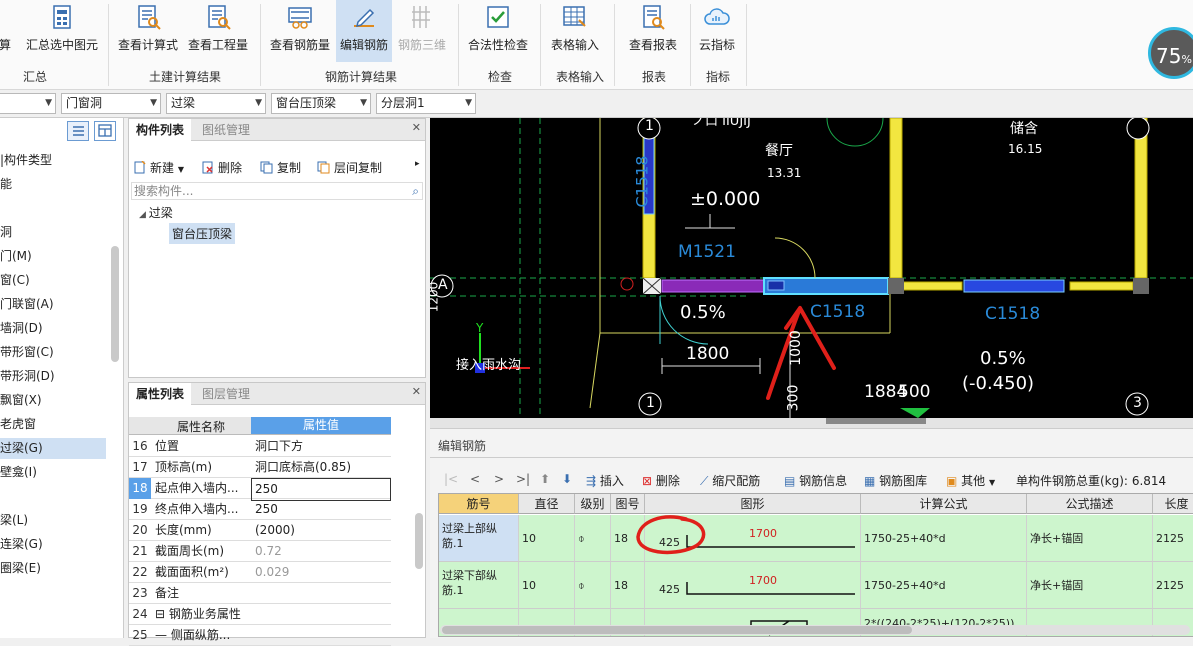 The width and height of the screenshot is (1193, 646). What do you see at coordinates (300, 31) in the screenshot?
I see `view-rebar-button: 查看钢筋量` at bounding box center [300, 31].